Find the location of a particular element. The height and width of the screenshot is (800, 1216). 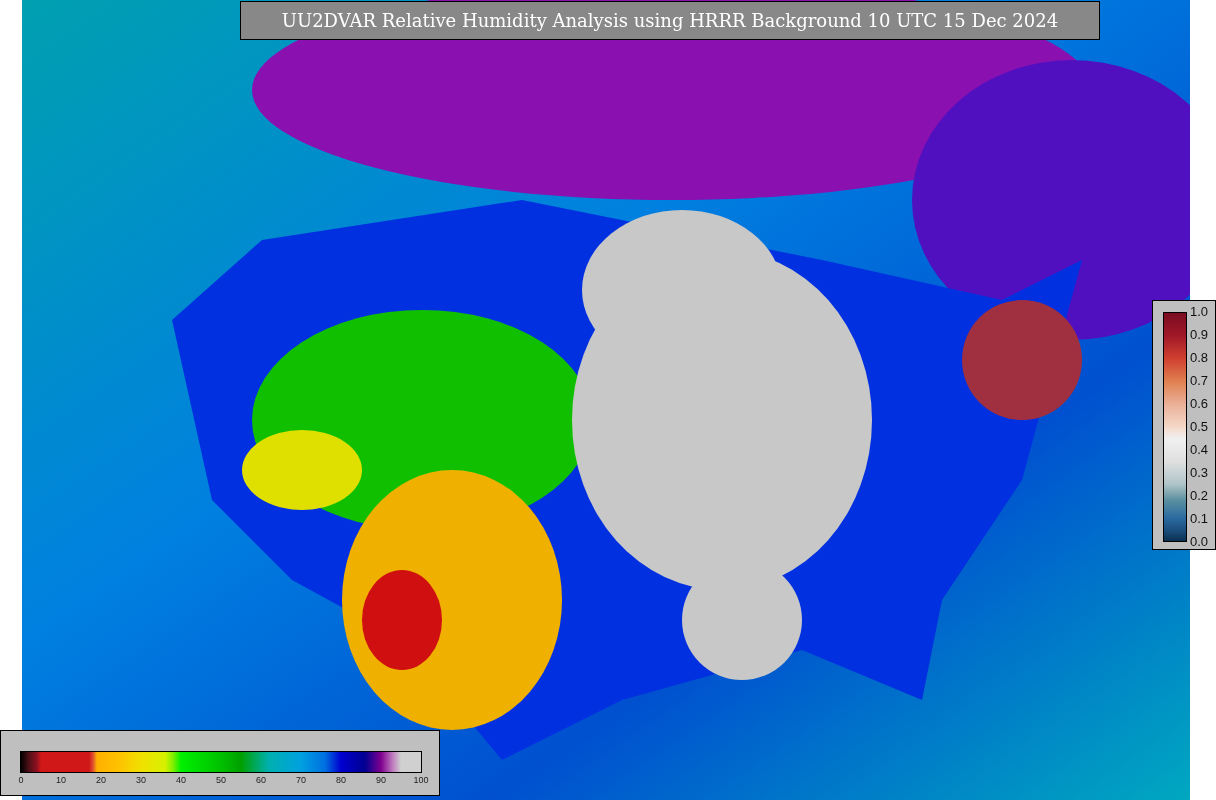

colorbar-tick-label: 30 is located at coordinates (141, 780).